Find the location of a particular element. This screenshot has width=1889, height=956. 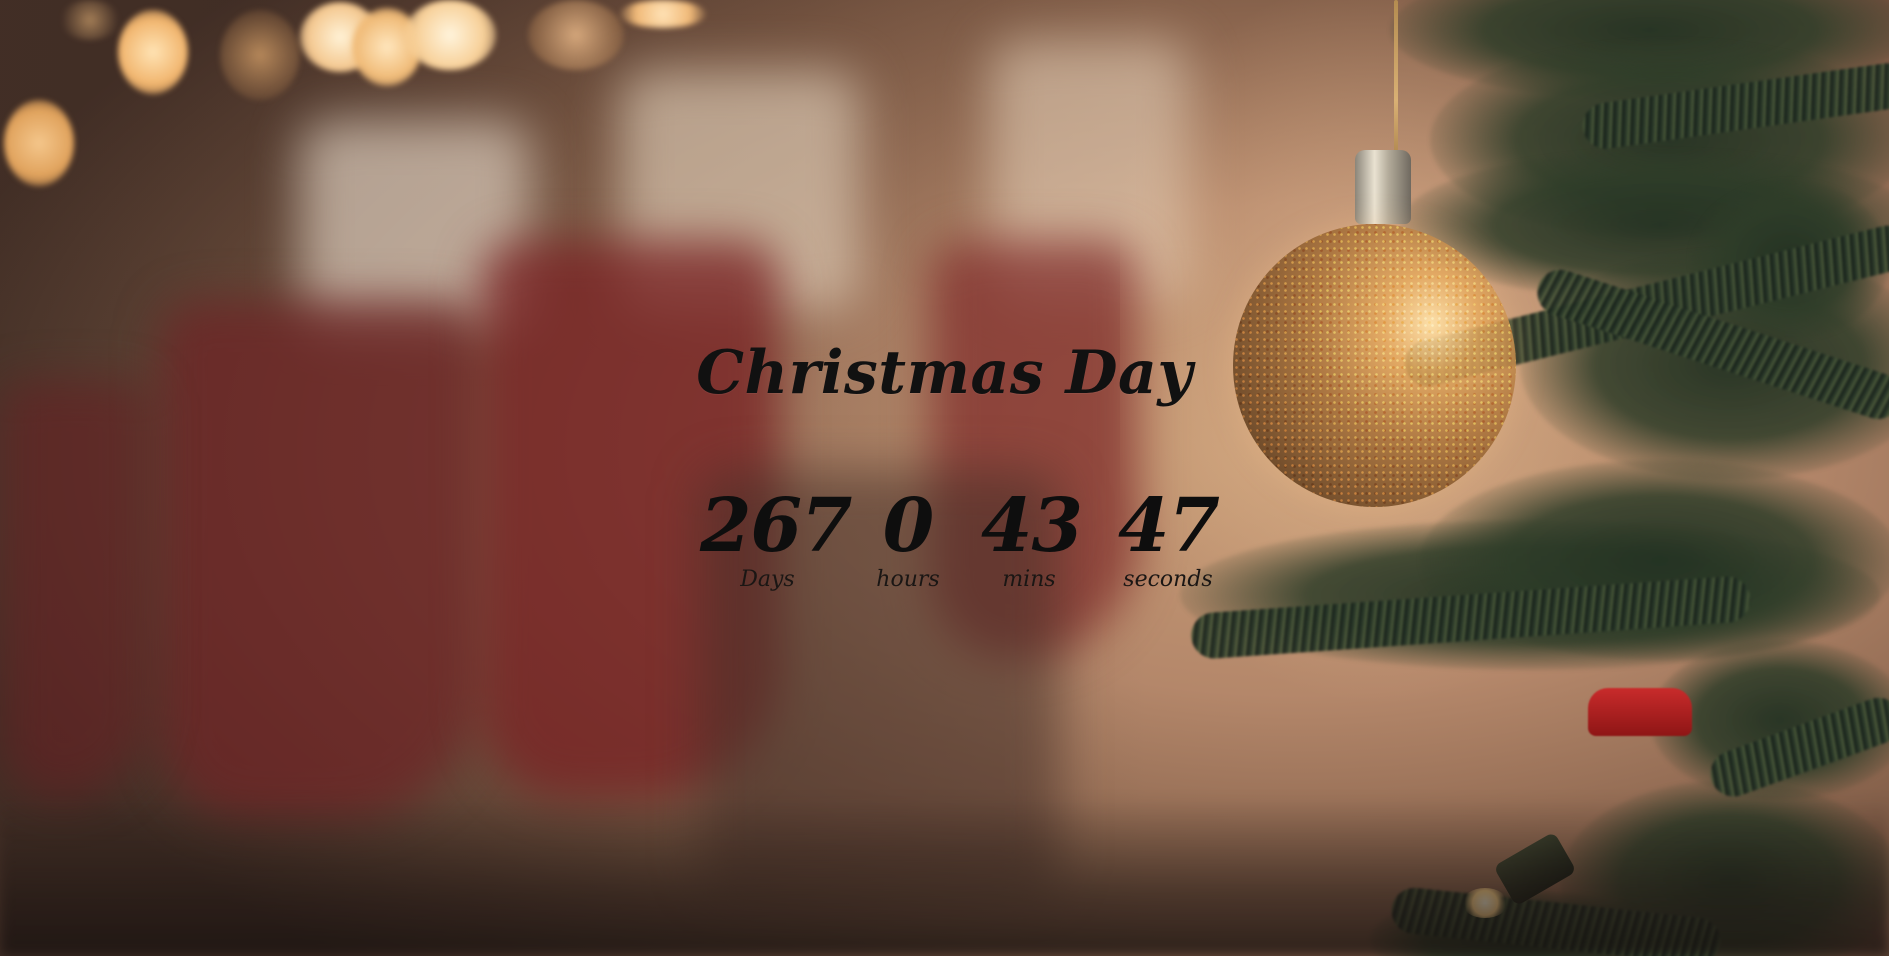

countdown-mins: 43 mins is located at coordinates (1032, 538).